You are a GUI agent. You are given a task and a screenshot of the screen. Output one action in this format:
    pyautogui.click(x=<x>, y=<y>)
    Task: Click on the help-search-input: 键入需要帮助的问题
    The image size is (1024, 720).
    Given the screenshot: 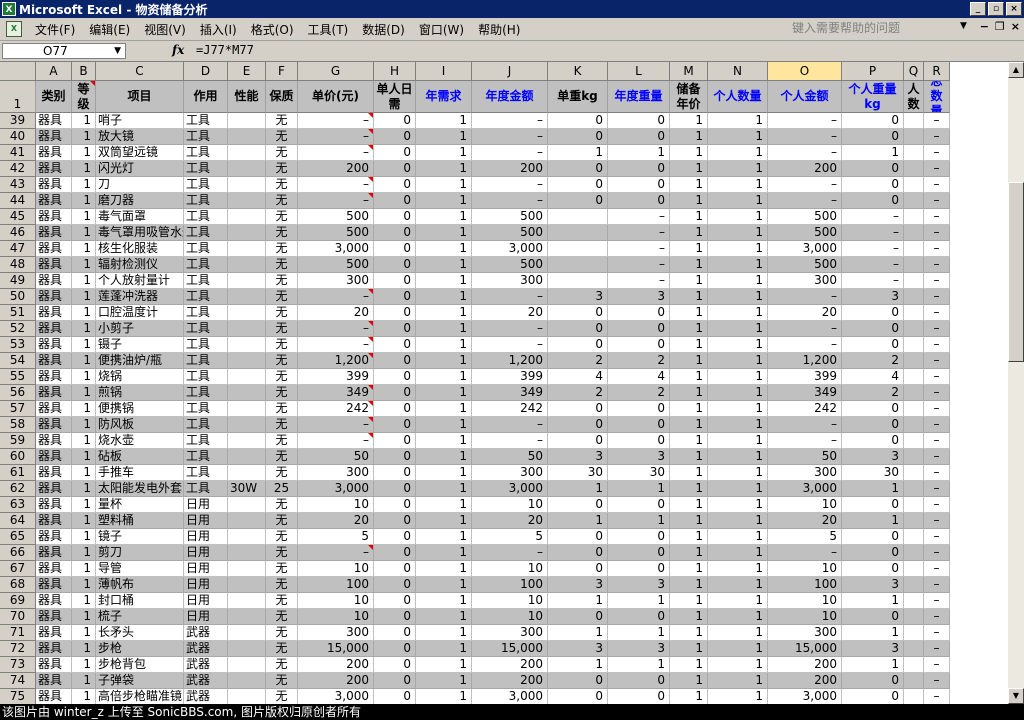 What is the action you would take?
    pyautogui.click(x=882, y=28)
    